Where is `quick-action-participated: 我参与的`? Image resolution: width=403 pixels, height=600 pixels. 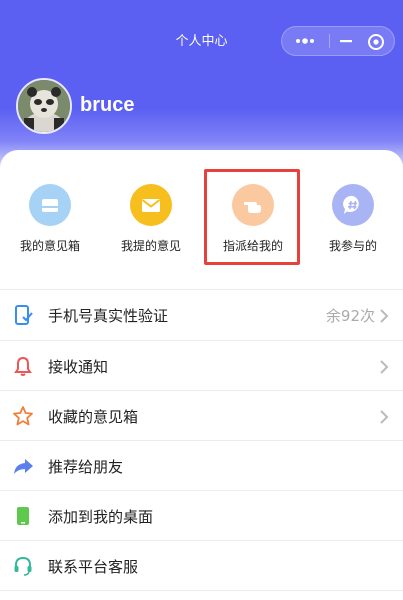
quick-action-participated: 我参与的 is located at coordinates (353, 219).